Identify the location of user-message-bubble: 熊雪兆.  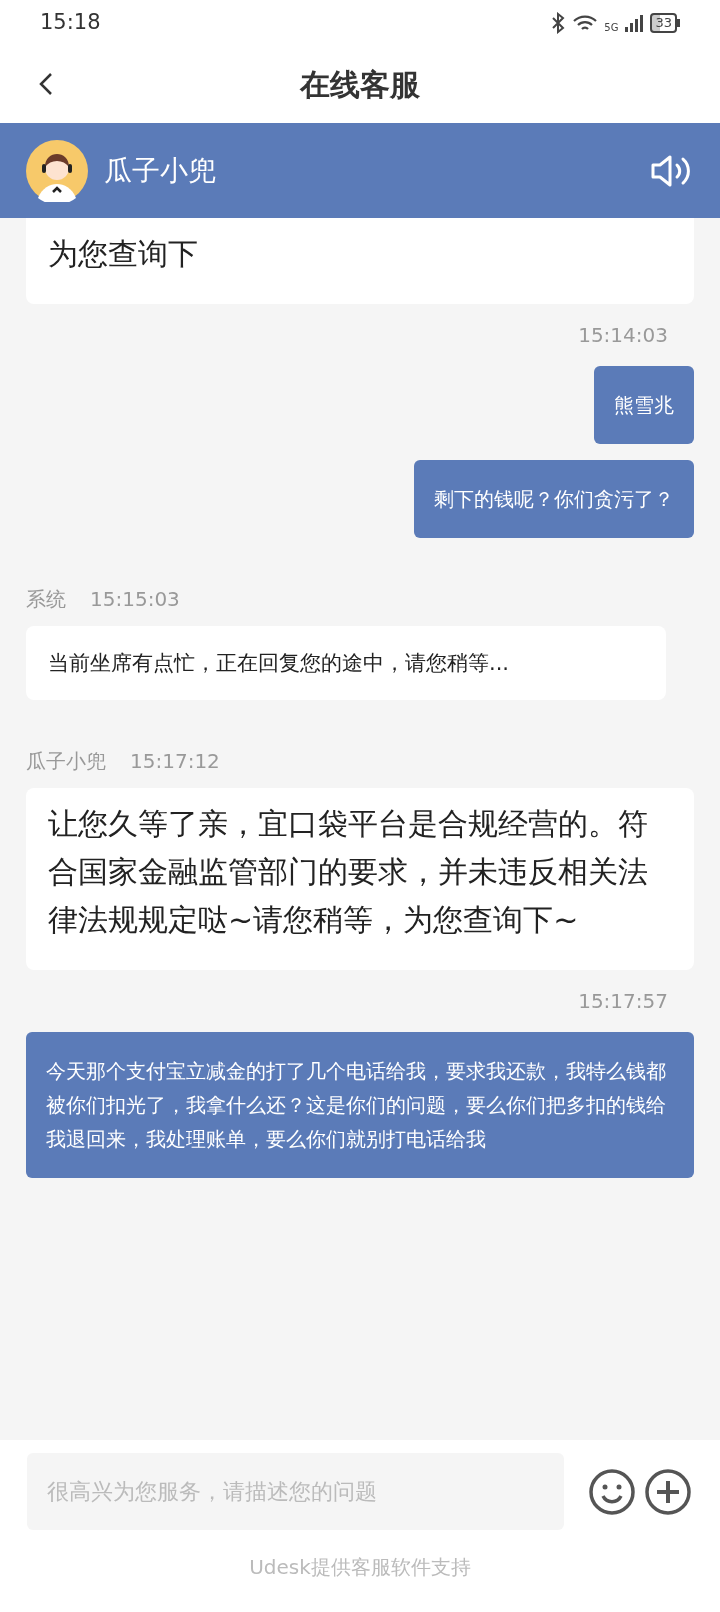
(644, 405).